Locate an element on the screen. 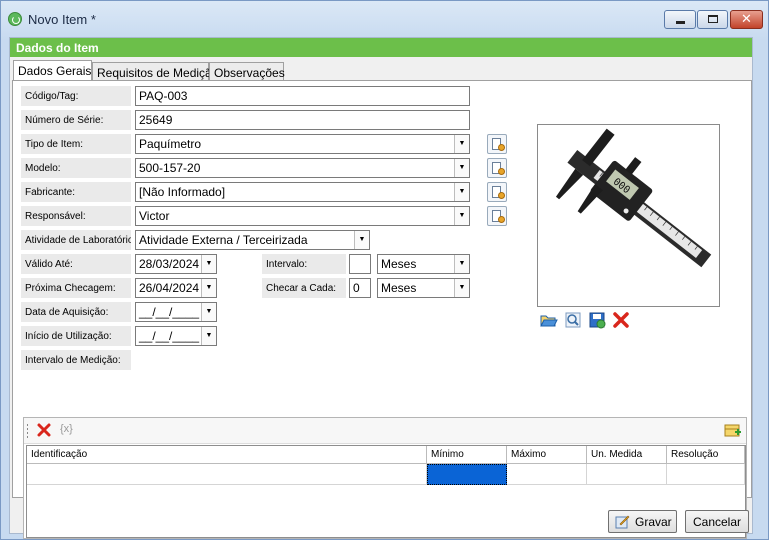  fabricante-select: [Não Informado] ▼ is located at coordinates (302, 192).